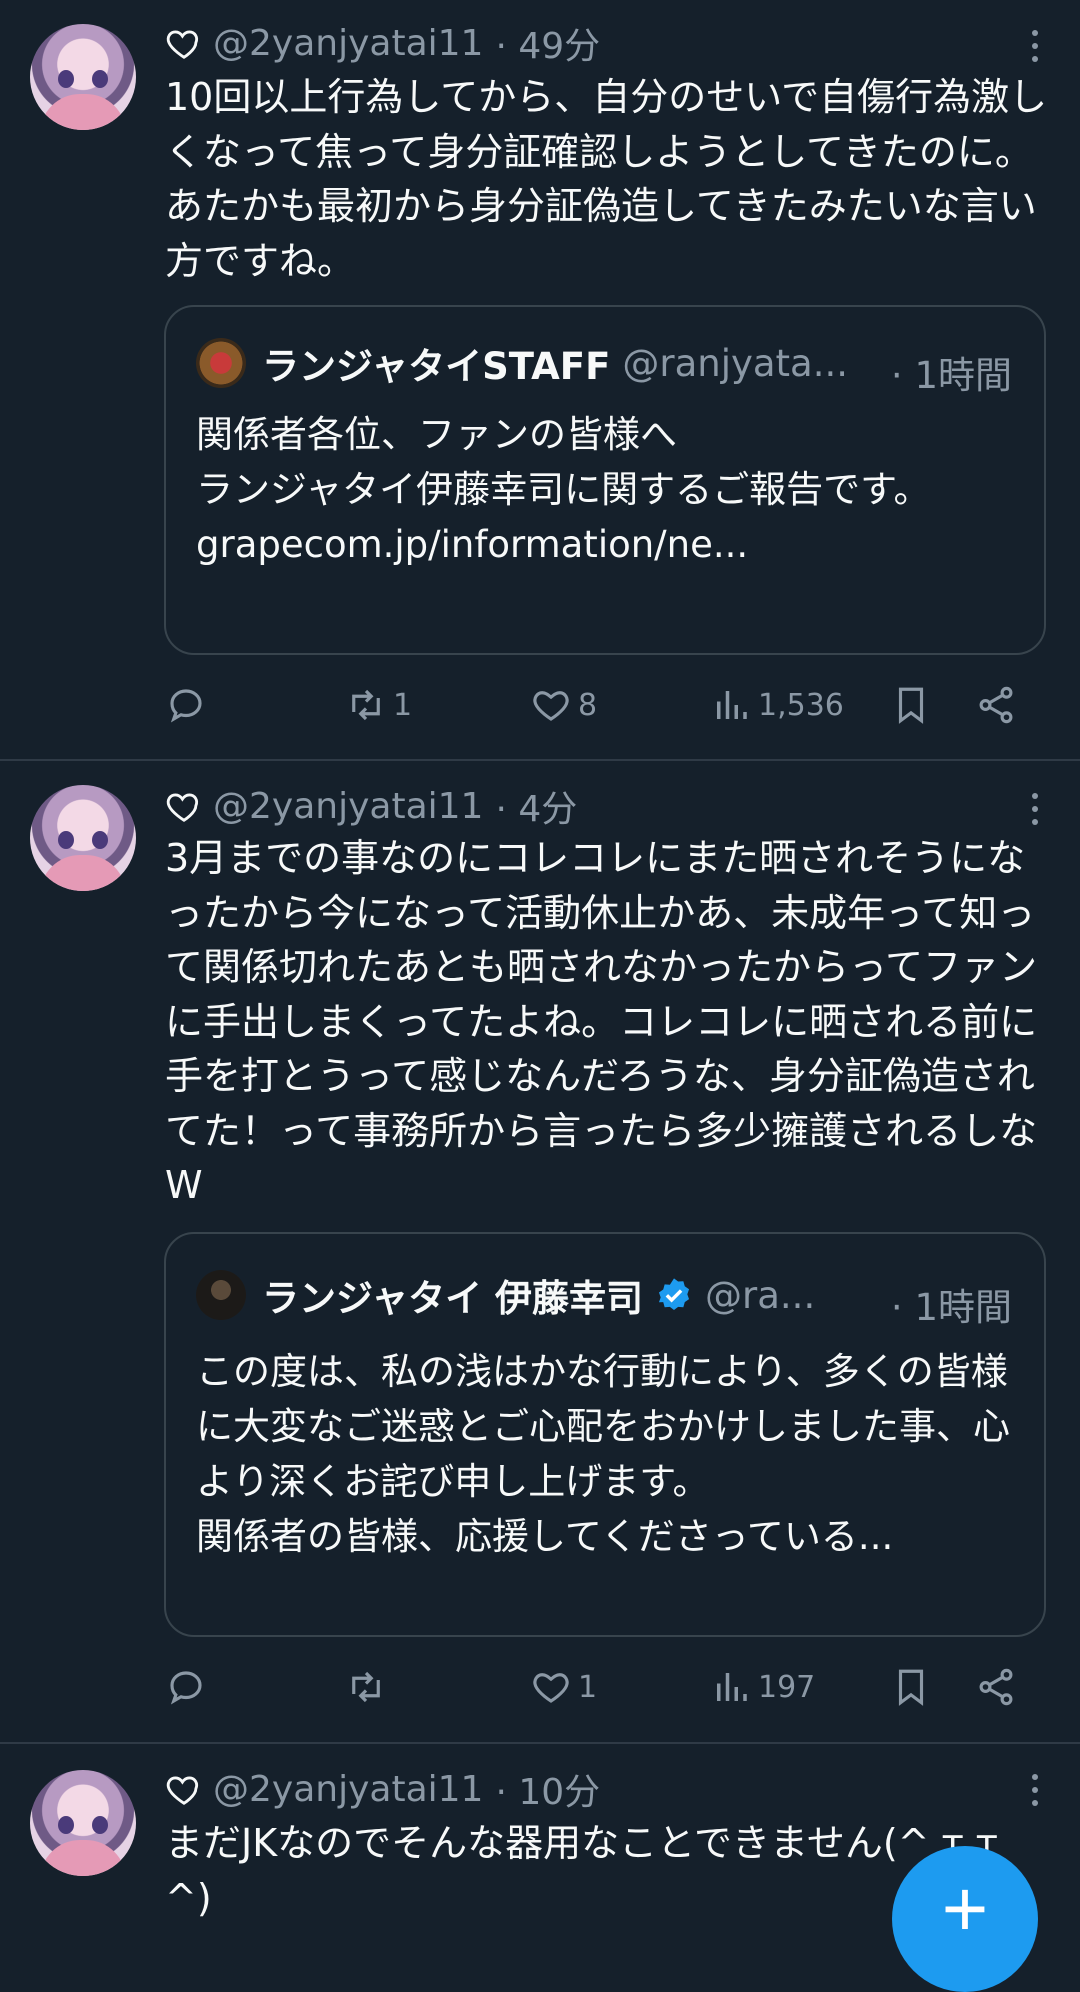  I want to click on tweet-header: @2yanjyatai11 · 10分, so click(382, 1789).